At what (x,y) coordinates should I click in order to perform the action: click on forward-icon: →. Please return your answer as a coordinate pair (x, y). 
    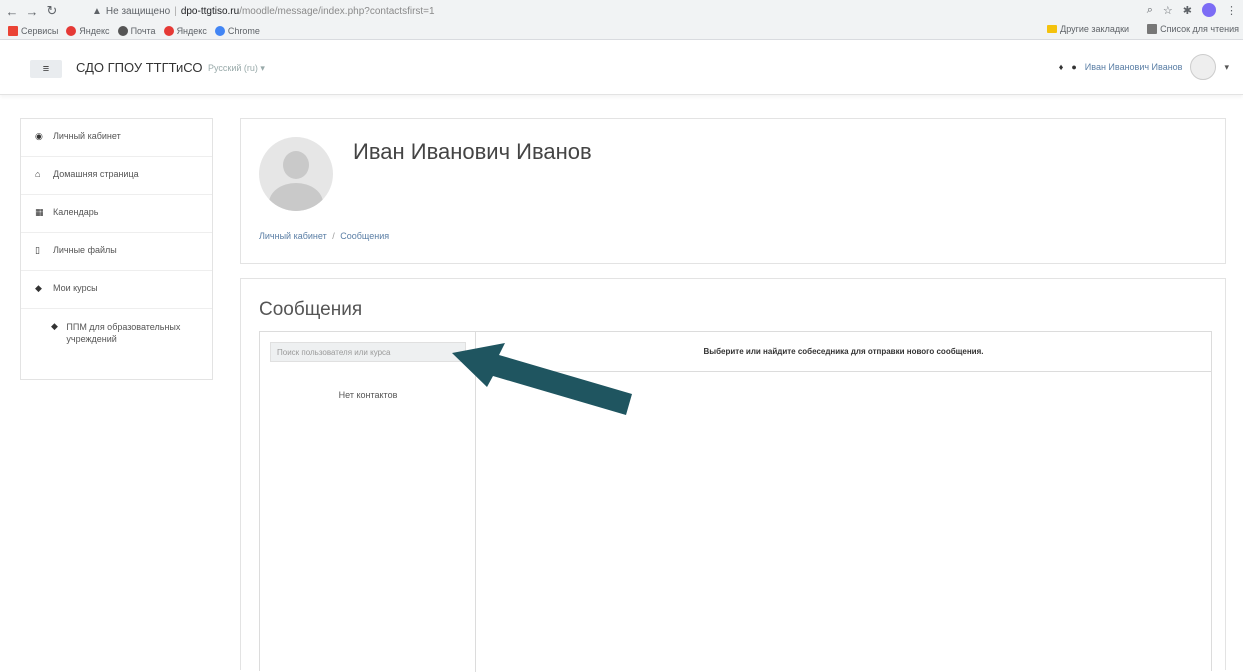
    Looking at the image, I should click on (32, 11).